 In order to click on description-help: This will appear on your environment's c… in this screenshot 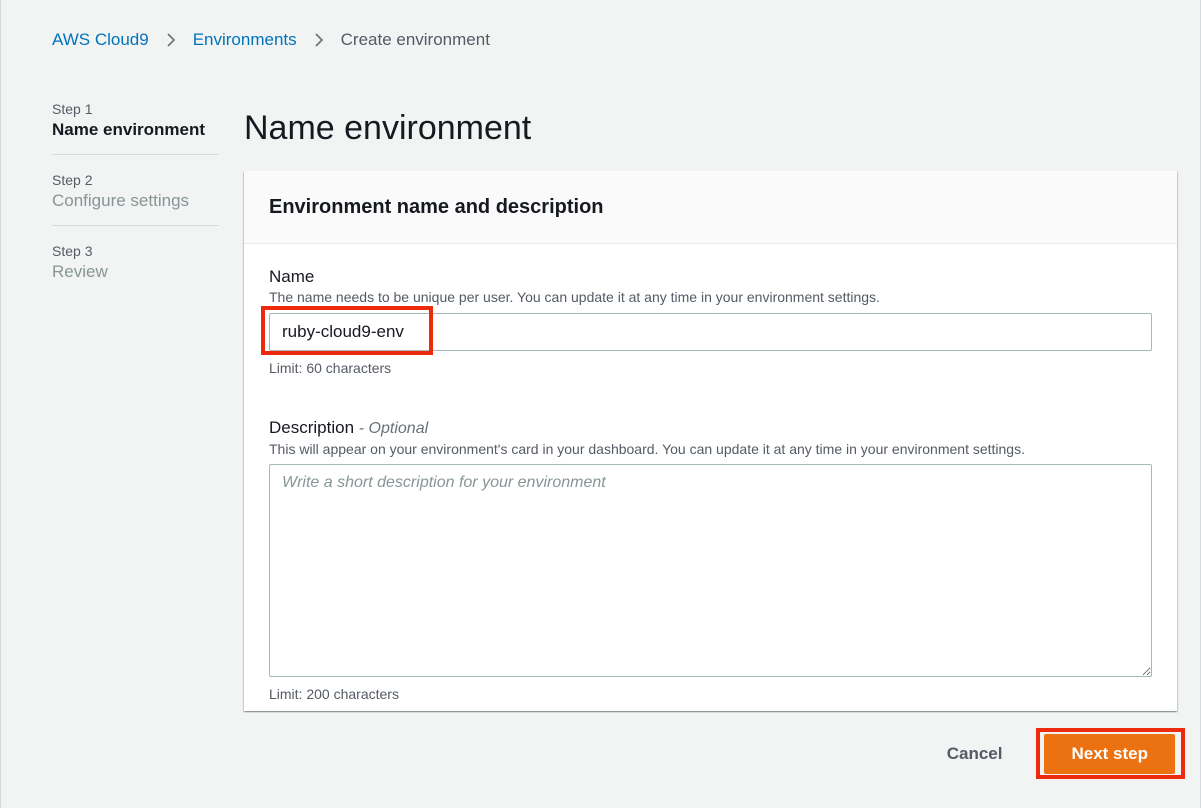, I will do `click(647, 449)`.